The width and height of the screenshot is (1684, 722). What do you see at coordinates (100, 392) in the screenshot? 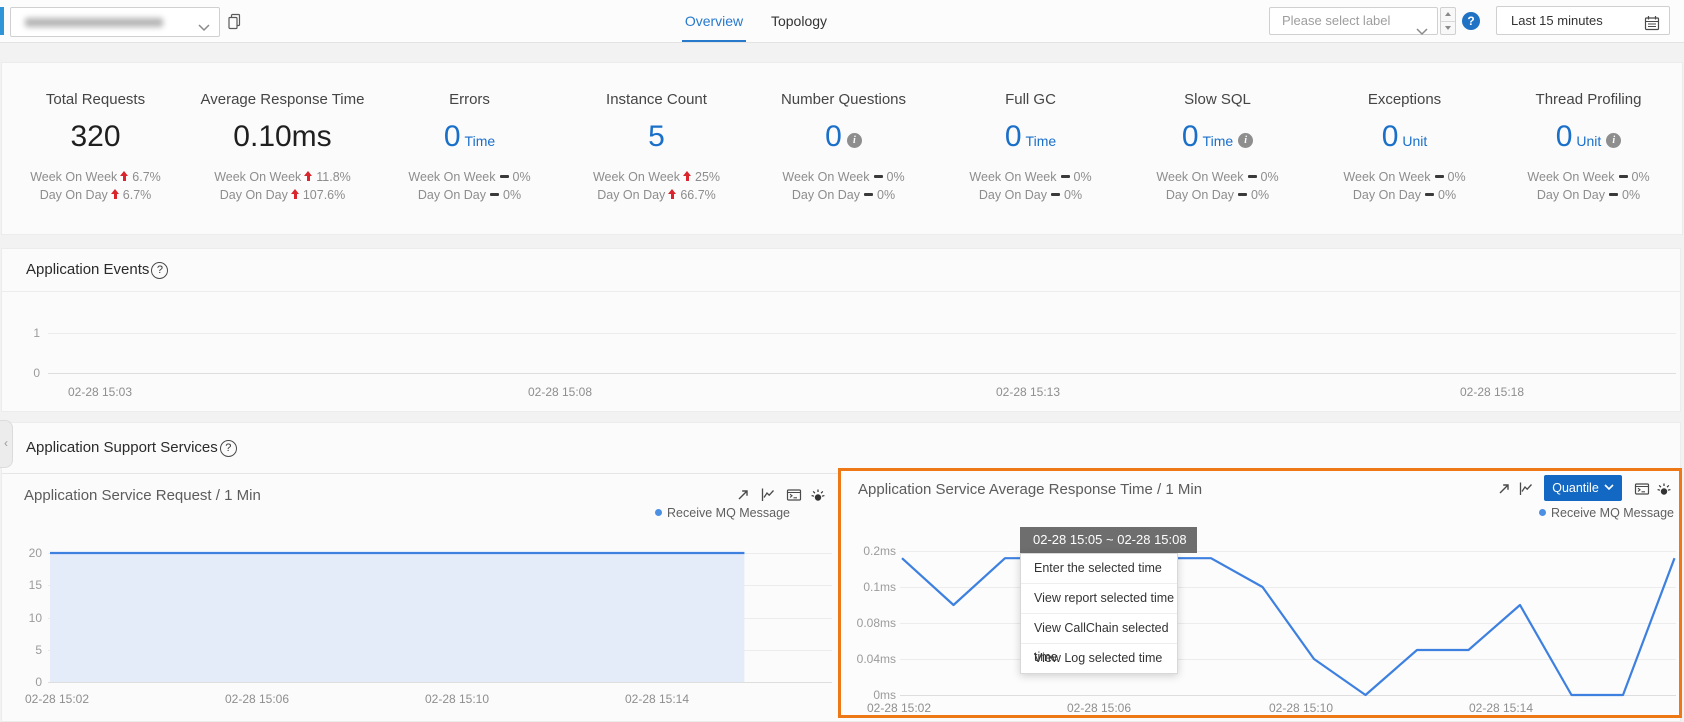
I see `events-xtick: 02-28 15:03` at bounding box center [100, 392].